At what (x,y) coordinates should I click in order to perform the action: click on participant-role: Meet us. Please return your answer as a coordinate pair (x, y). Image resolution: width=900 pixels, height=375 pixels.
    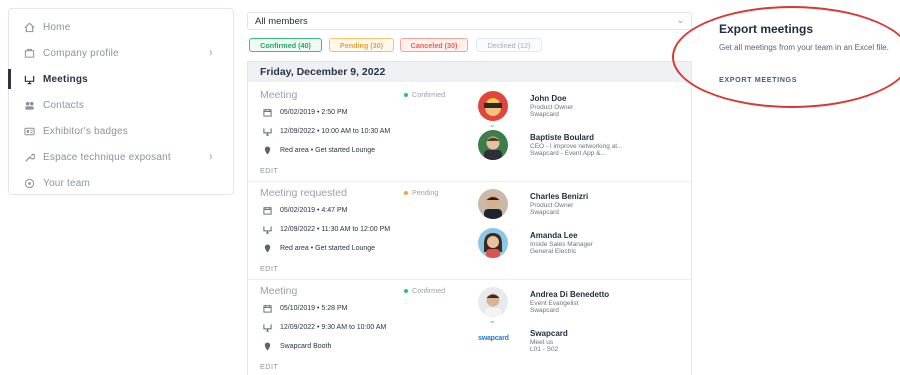
    Looking at the image, I should click on (542, 342).